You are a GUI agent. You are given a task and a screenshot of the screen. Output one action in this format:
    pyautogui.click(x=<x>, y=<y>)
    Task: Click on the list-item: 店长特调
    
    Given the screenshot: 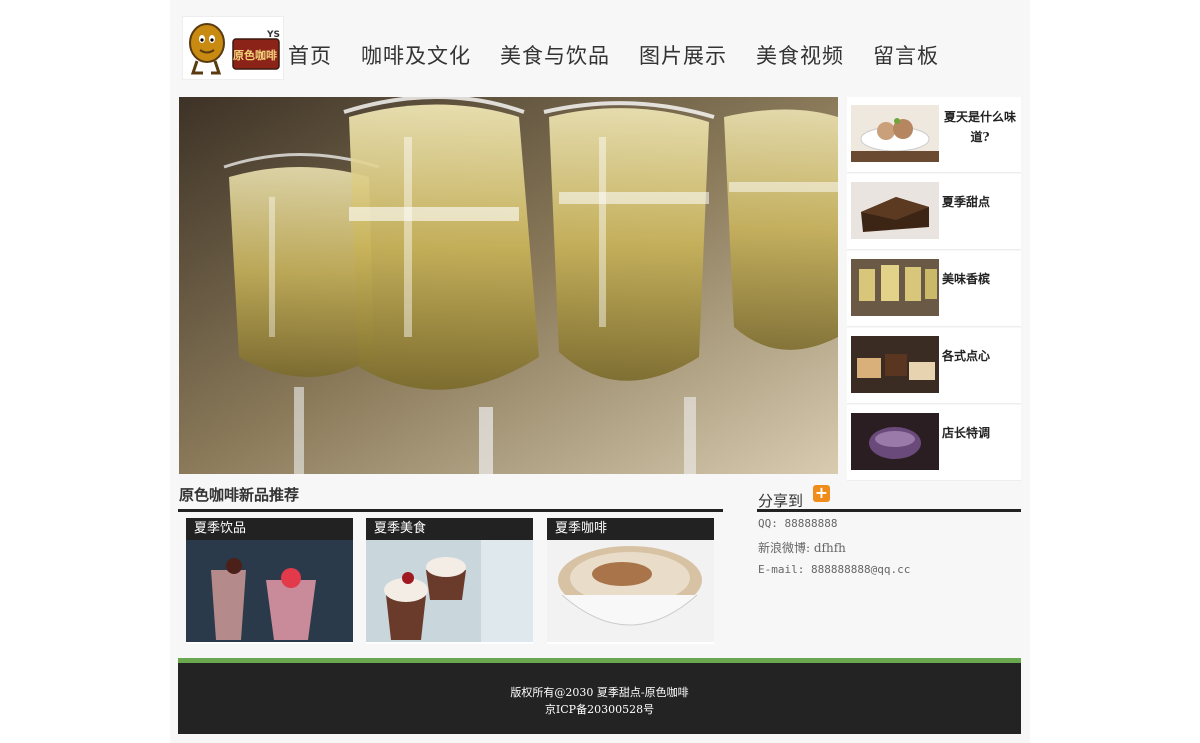 What is the action you would take?
    pyautogui.click(x=934, y=443)
    